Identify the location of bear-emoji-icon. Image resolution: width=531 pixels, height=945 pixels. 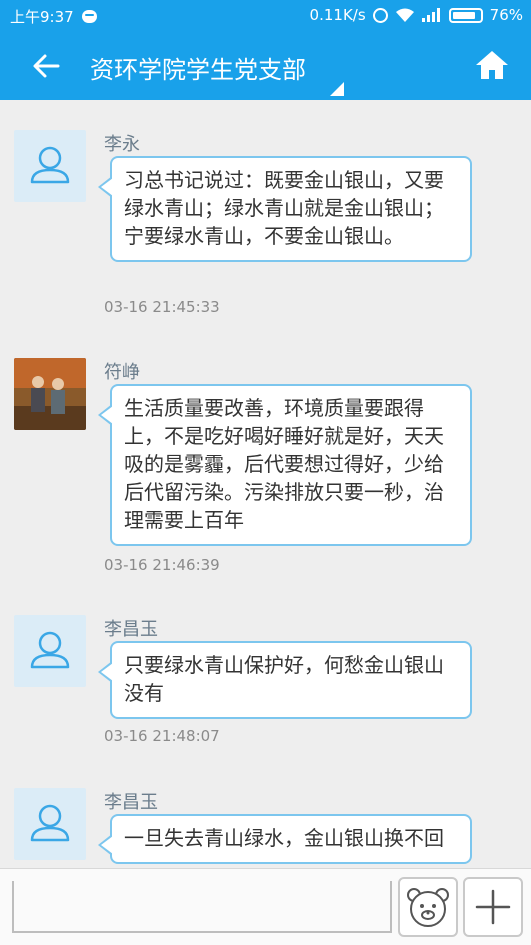
(428, 907).